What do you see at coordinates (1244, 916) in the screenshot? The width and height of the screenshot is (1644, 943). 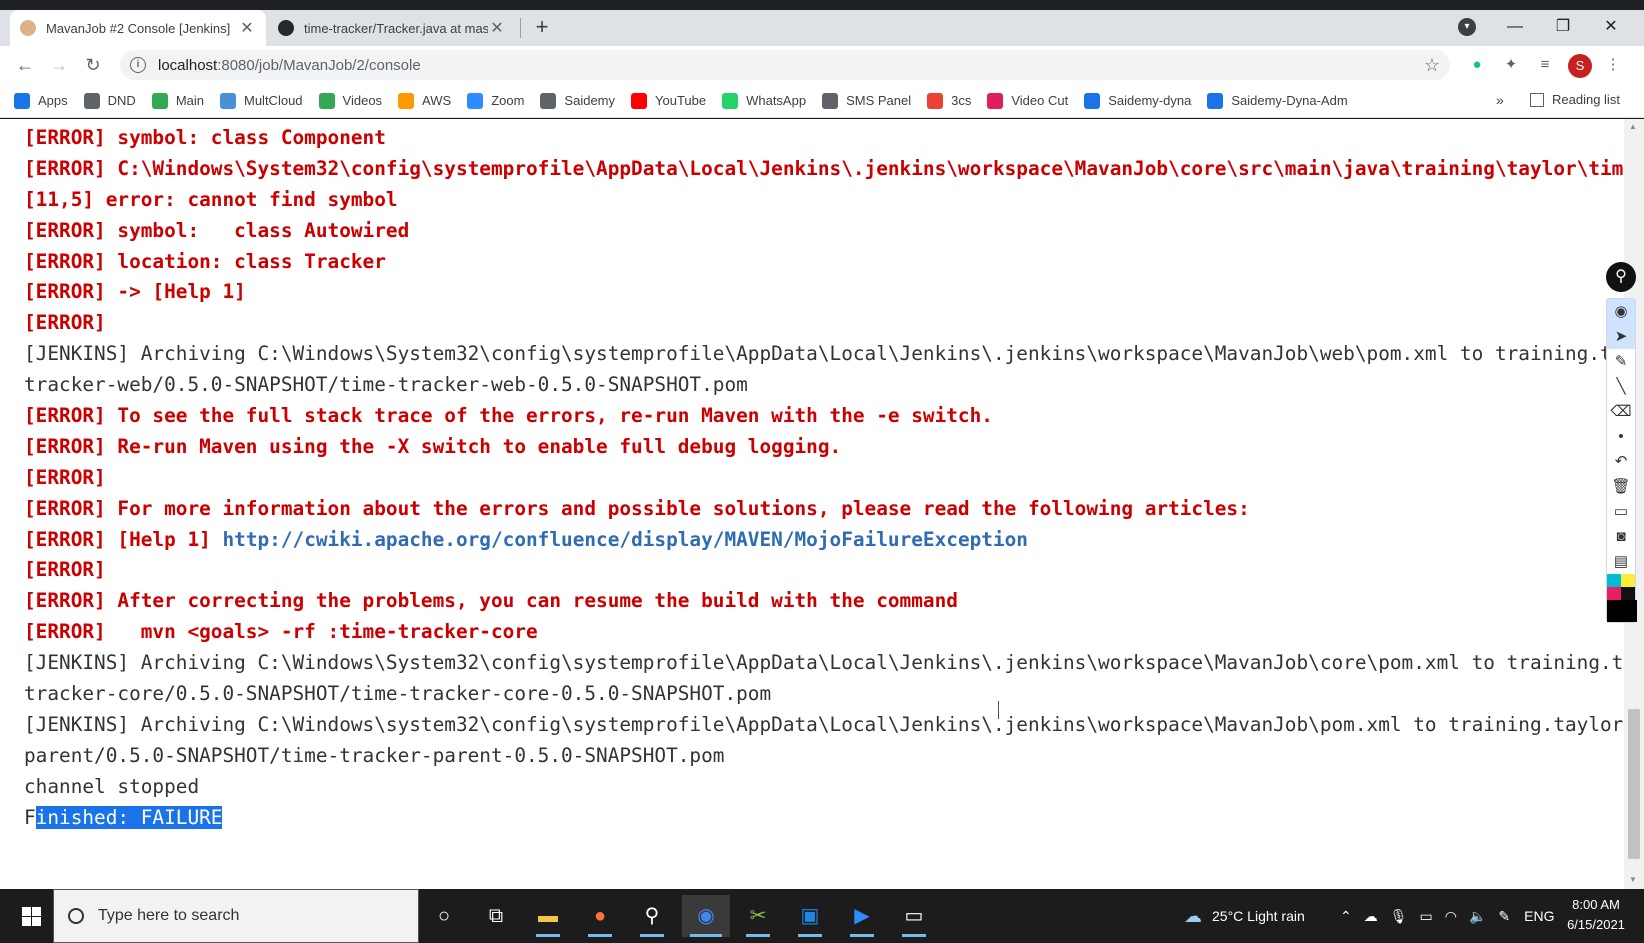 I see `weather-widget: ☁ 25°C Light rain` at bounding box center [1244, 916].